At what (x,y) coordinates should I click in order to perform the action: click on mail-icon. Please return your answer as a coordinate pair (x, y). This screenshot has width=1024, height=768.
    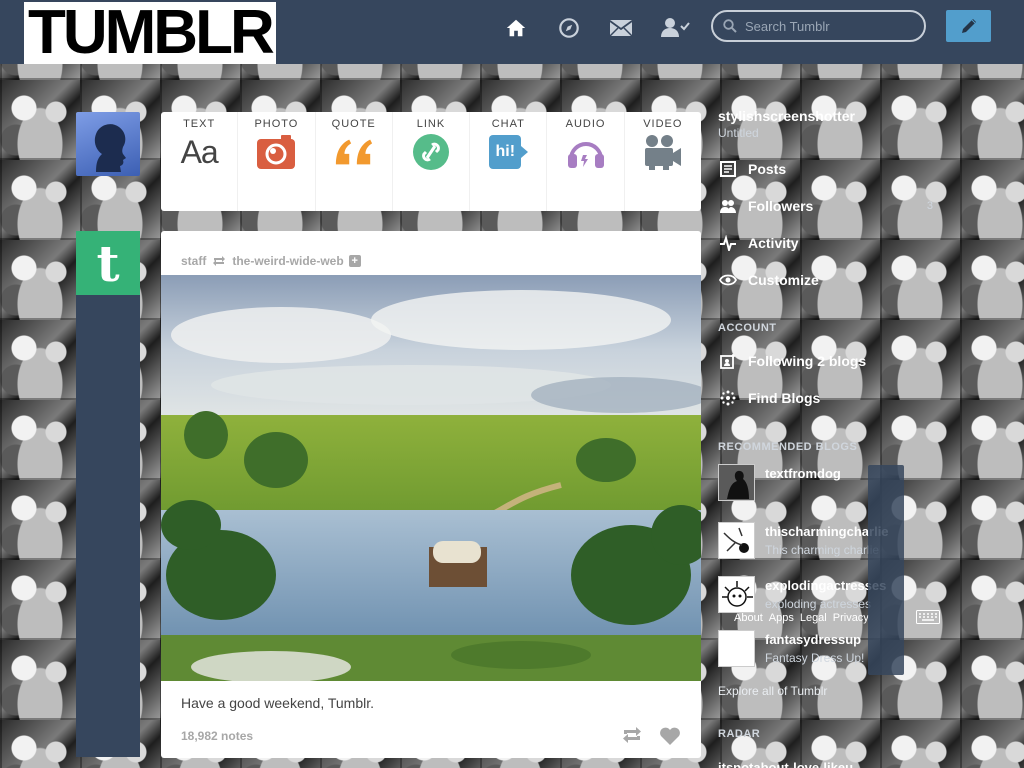
    Looking at the image, I should click on (621, 28).